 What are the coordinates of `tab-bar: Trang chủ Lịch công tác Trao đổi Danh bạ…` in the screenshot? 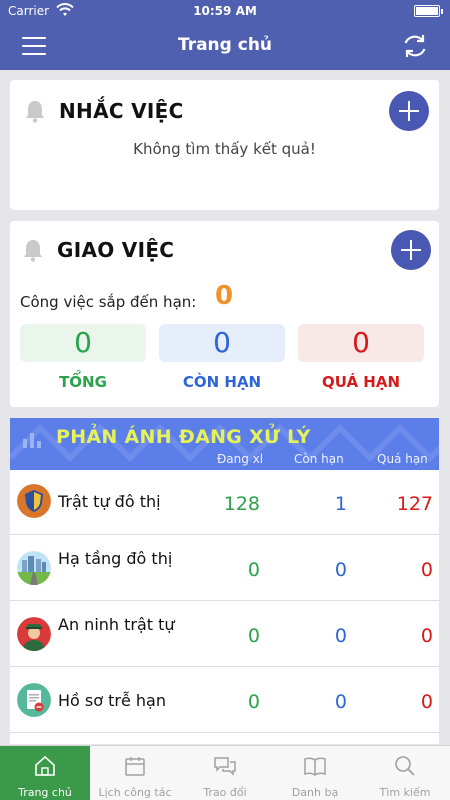 It's located at (225, 772).